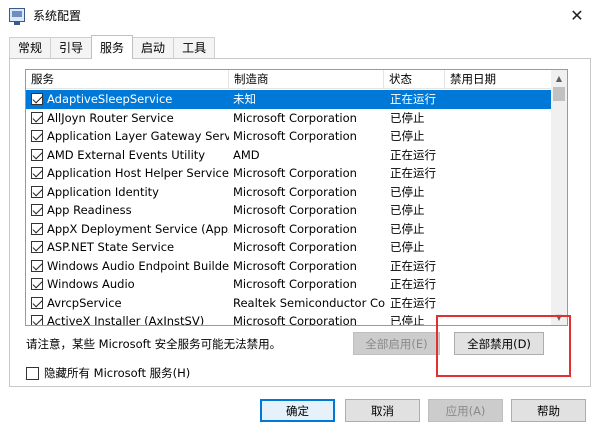 The width and height of the screenshot is (600, 439). I want to click on list-header: 服务 制造商 状态 禁用日期, so click(289, 79).